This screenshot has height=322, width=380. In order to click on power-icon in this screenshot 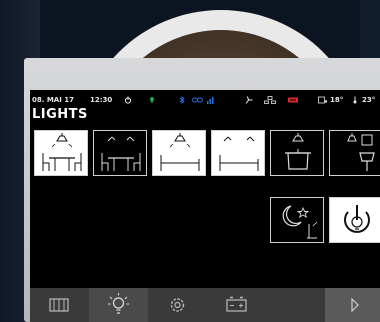, I will do `click(128, 101)`.